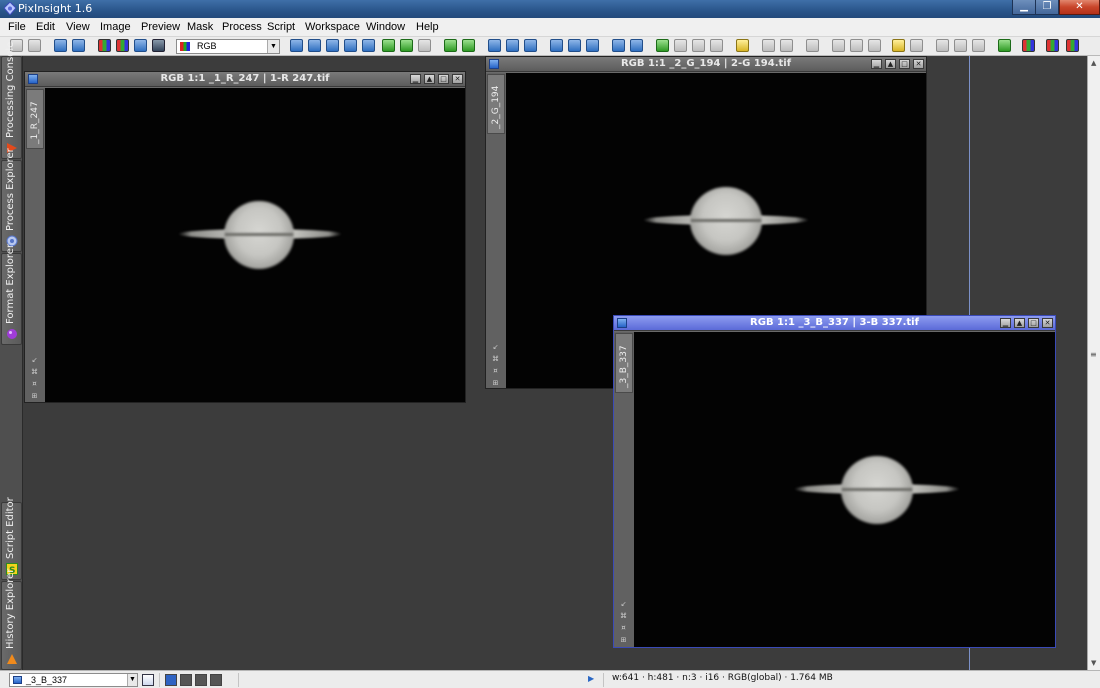  Describe the element at coordinates (350, 45) in the screenshot. I see `zoom-fit-height-icon` at that location.